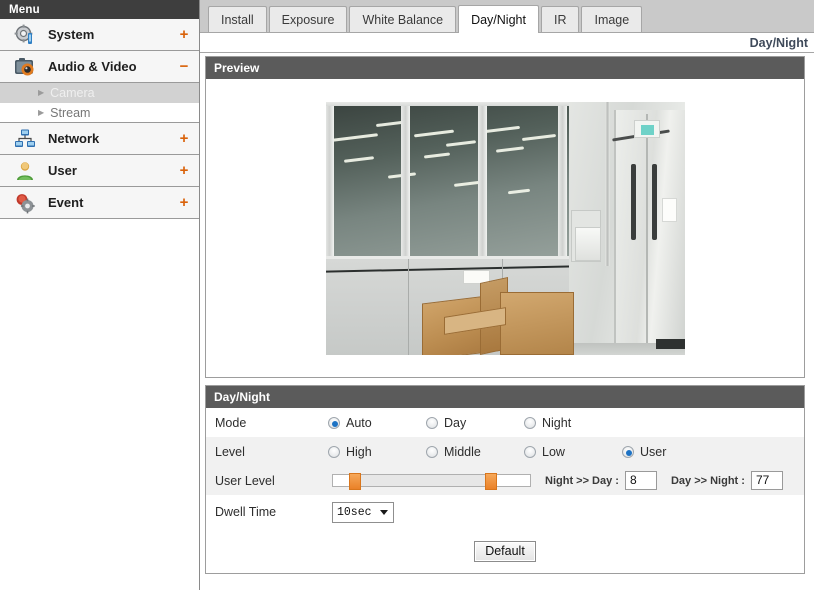 This screenshot has width=814, height=590. What do you see at coordinates (62, 170) in the screenshot?
I see `sidebar-item-label: User` at bounding box center [62, 170].